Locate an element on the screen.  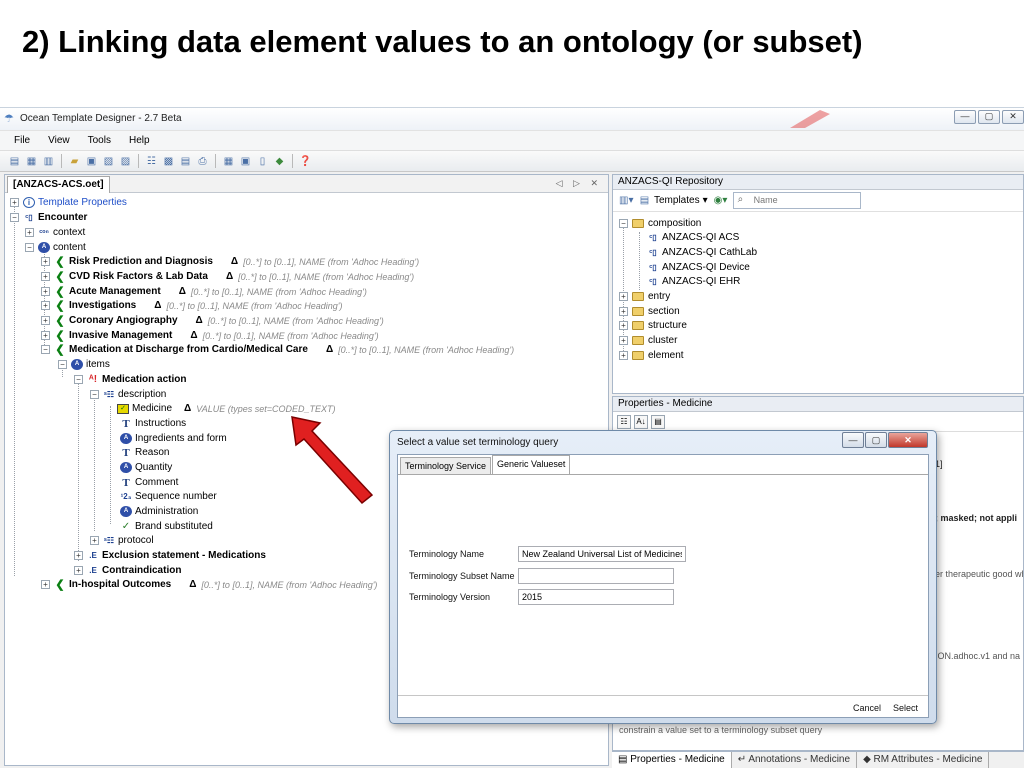
tree-node-content: − A content is located at coordinates (55, 247).